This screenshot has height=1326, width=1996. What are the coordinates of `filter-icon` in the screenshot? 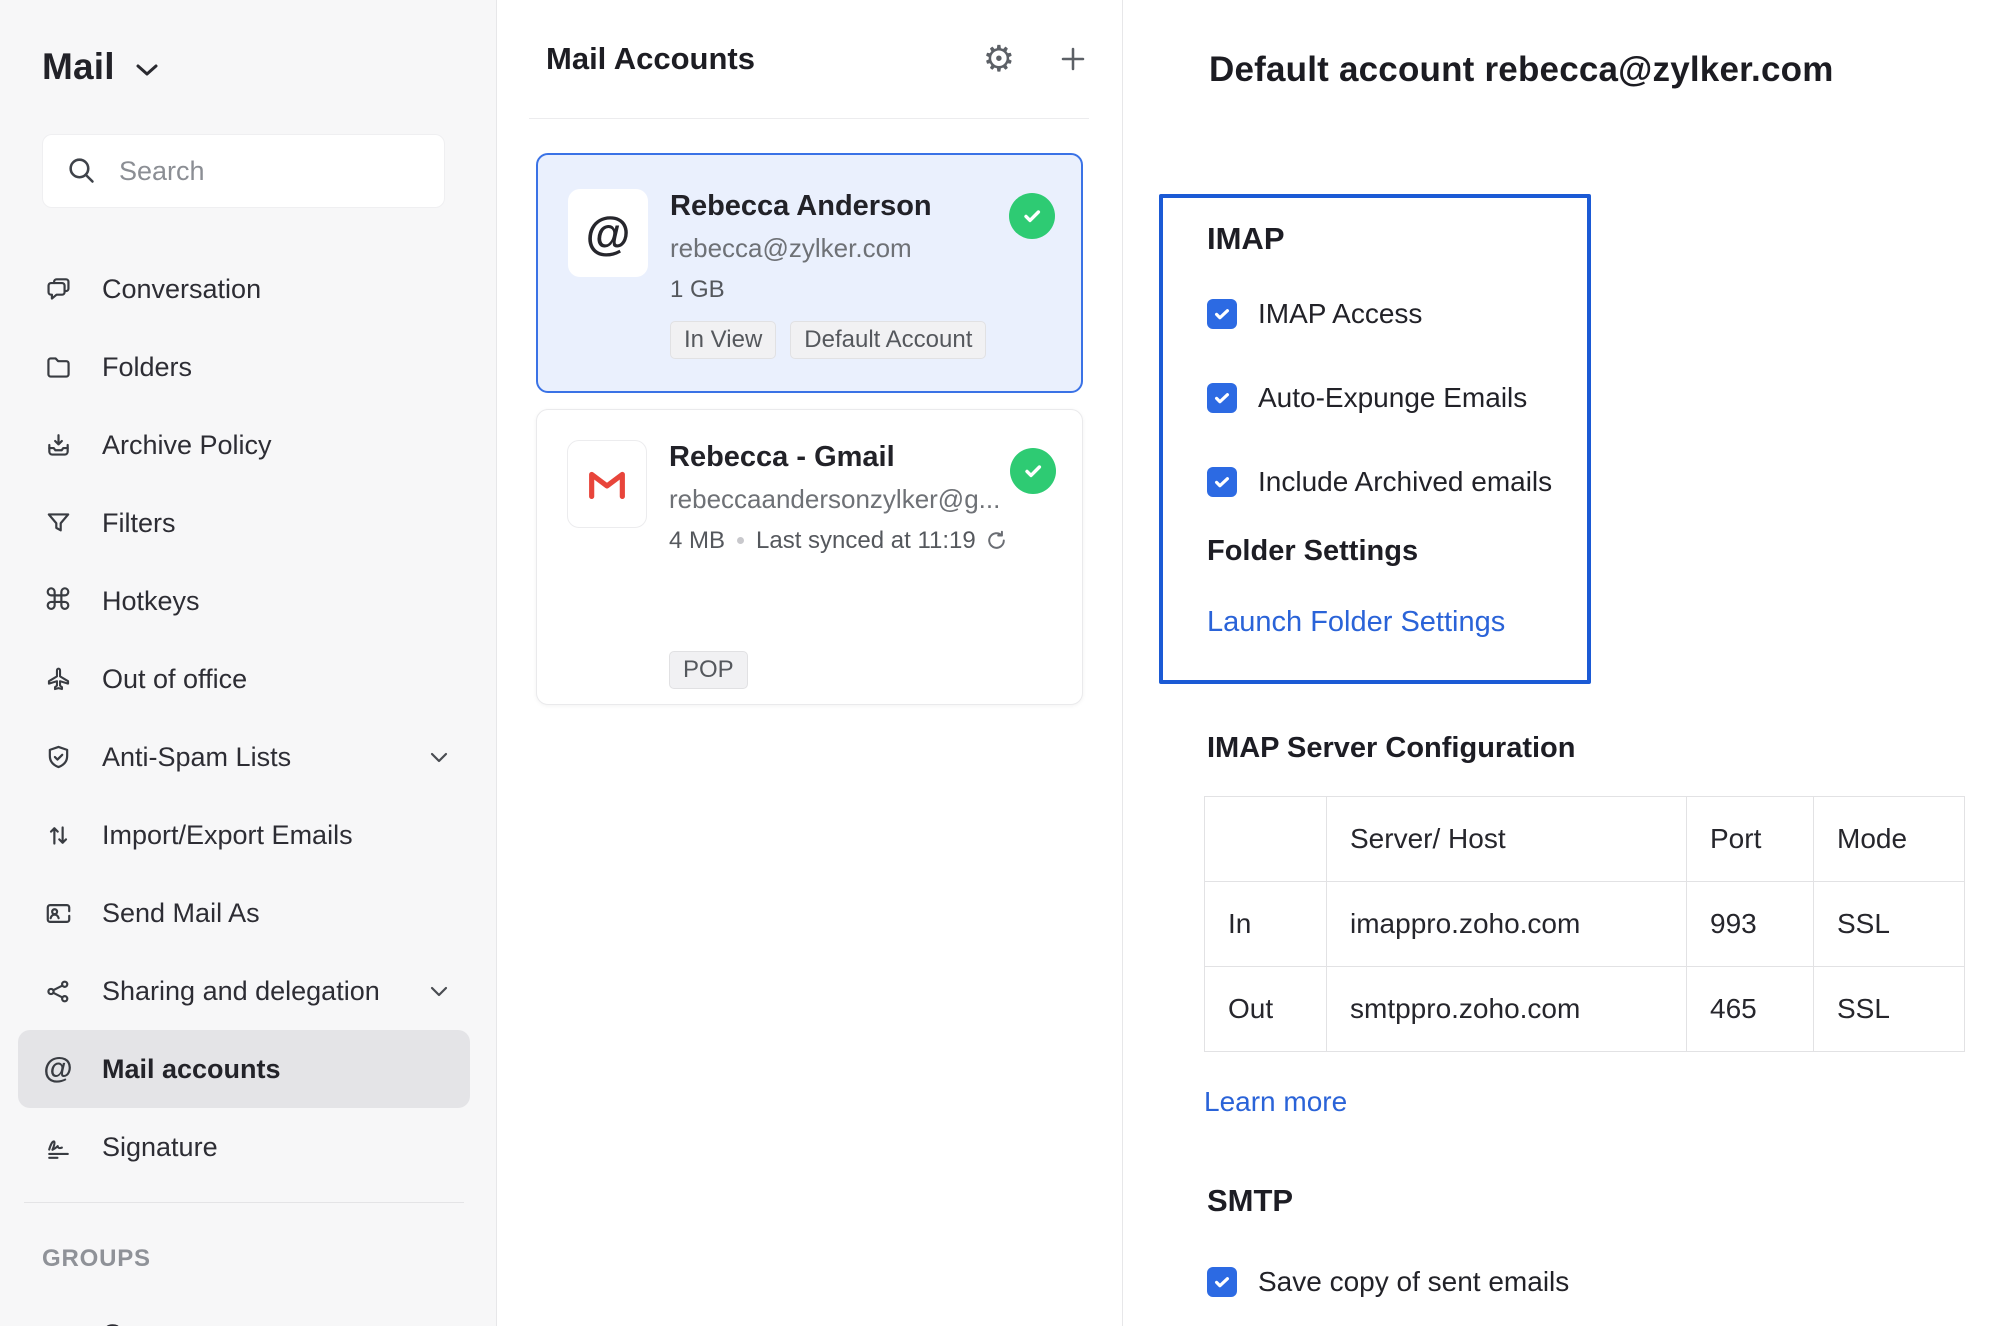 It's located at (58, 523).